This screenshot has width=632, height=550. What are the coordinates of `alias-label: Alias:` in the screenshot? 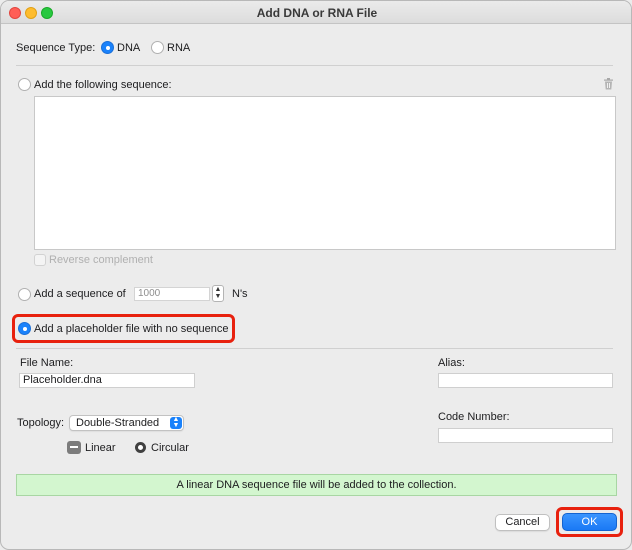 It's located at (451, 363).